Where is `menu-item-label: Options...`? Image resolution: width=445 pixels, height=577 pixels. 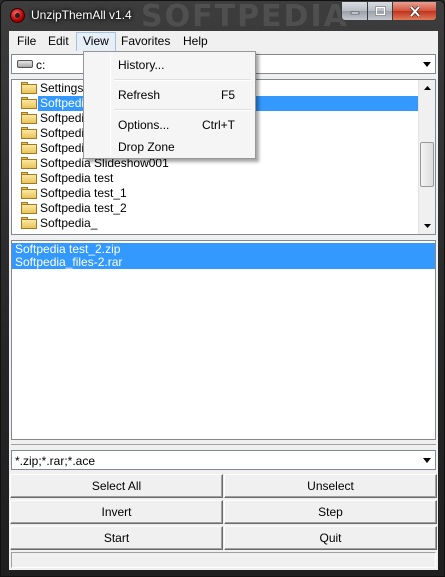
menu-item-label: Options... is located at coordinates (144, 125).